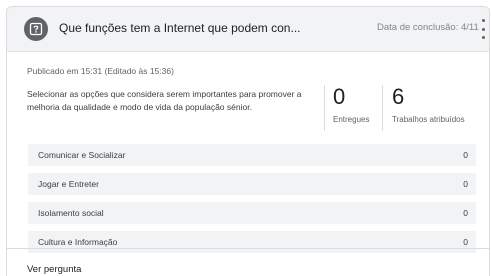 The image size is (491, 276). Describe the element at coordinates (71, 213) in the screenshot. I see `option-label: Isolamento social` at that location.